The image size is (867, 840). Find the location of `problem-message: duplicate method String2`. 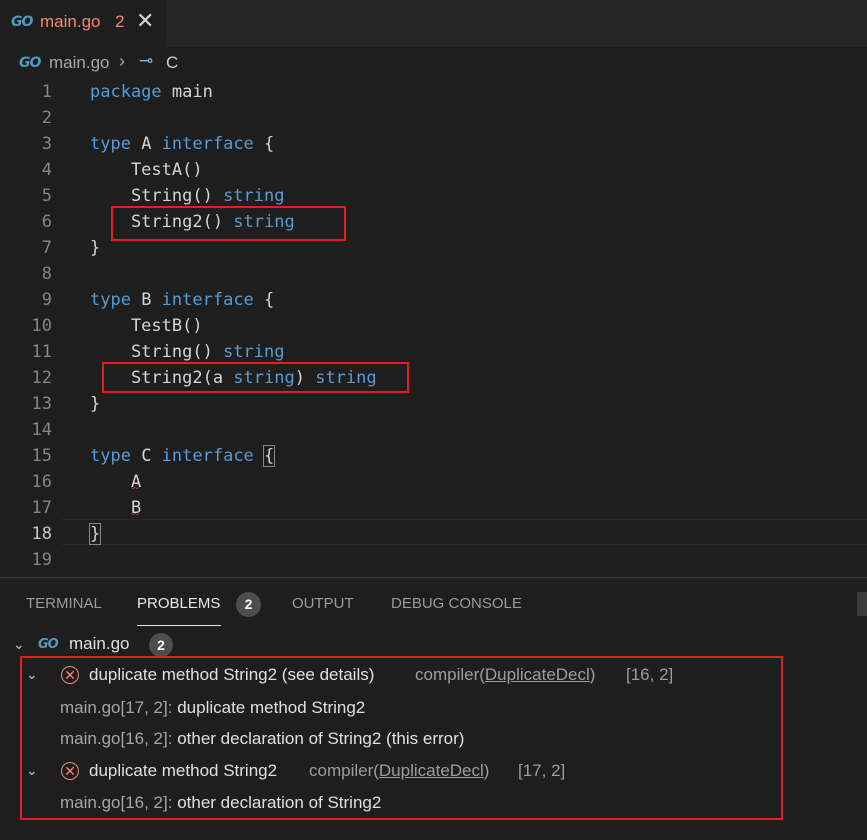

problem-message: duplicate method String2 is located at coordinates (183, 771).